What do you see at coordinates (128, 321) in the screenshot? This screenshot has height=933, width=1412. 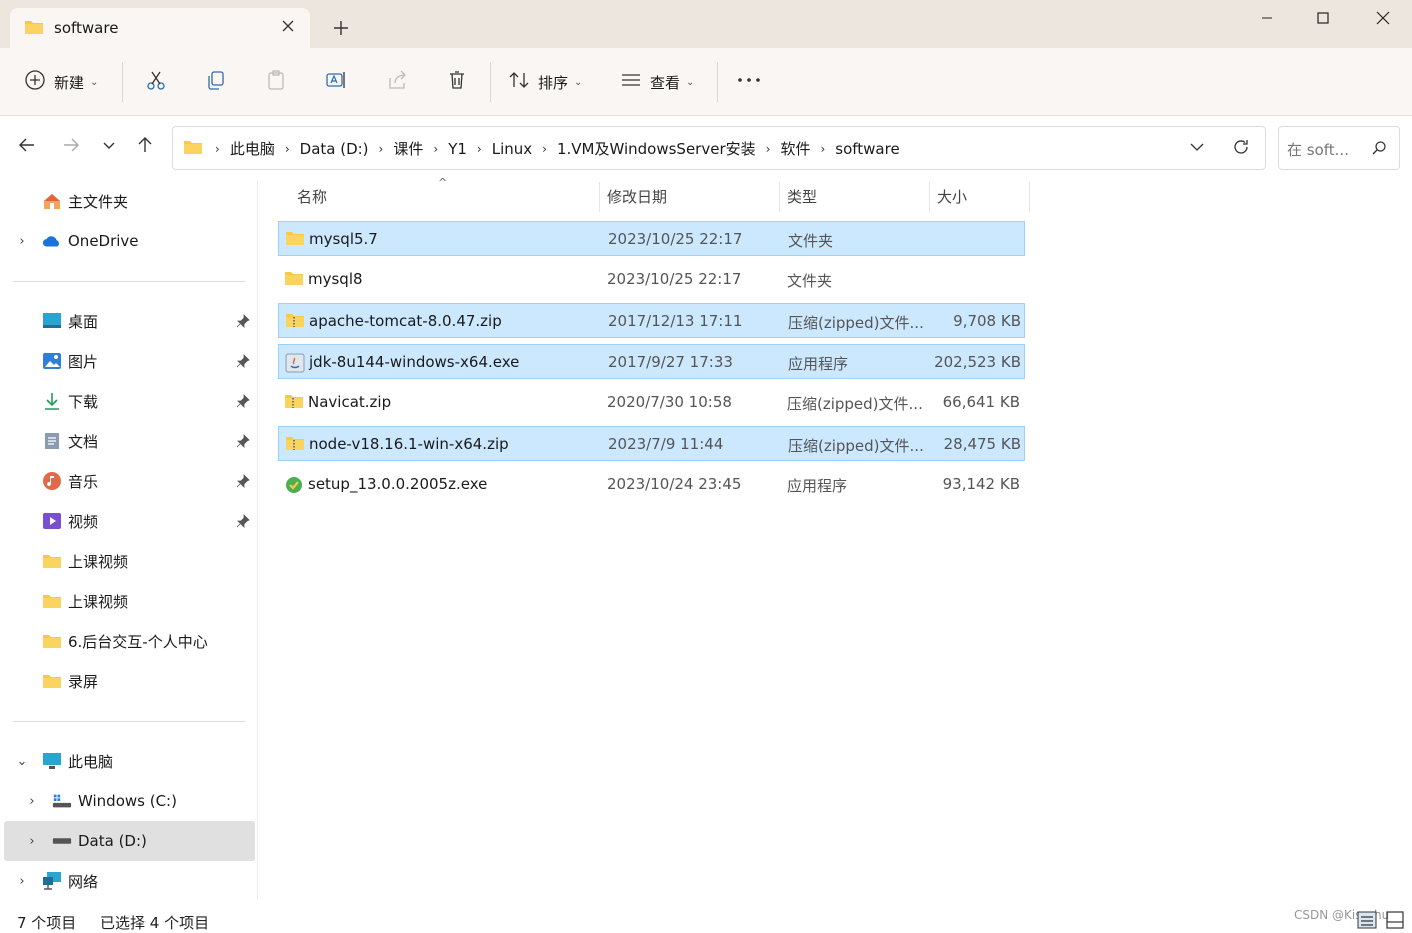 I see `sidebar-item-desktop: 桌面` at bounding box center [128, 321].